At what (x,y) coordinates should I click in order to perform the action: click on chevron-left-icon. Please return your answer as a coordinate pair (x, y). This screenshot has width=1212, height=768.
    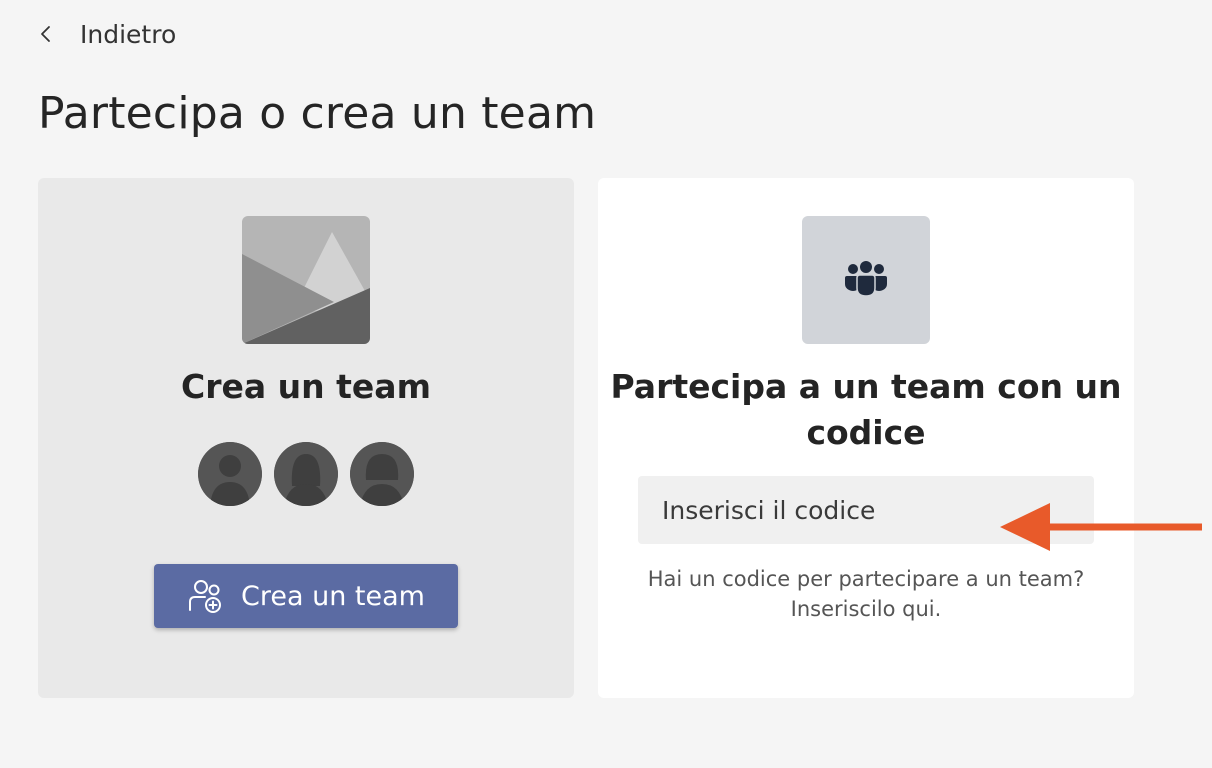
    Looking at the image, I should click on (45, 34).